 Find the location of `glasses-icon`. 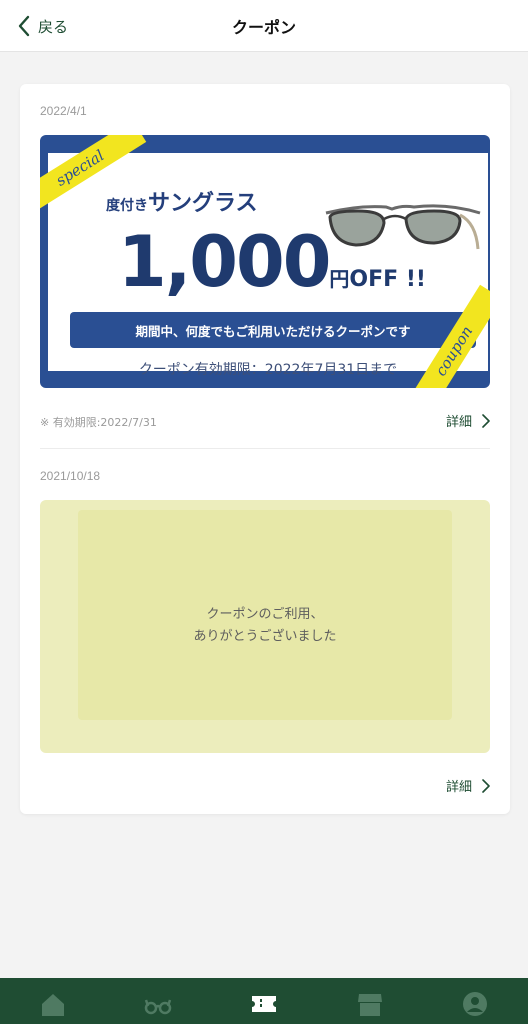

glasses-icon is located at coordinates (158, 1007).